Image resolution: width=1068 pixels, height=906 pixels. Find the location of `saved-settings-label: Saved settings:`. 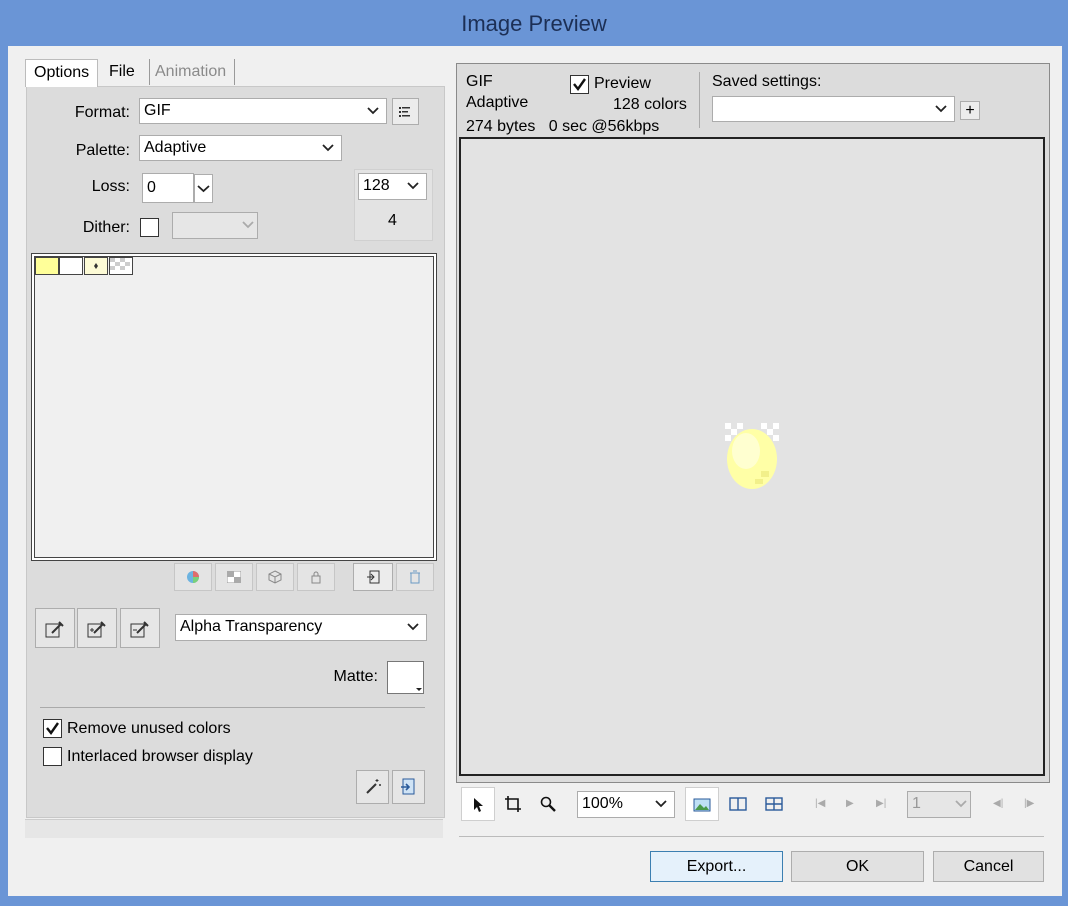

saved-settings-label: Saved settings: is located at coordinates (767, 81).